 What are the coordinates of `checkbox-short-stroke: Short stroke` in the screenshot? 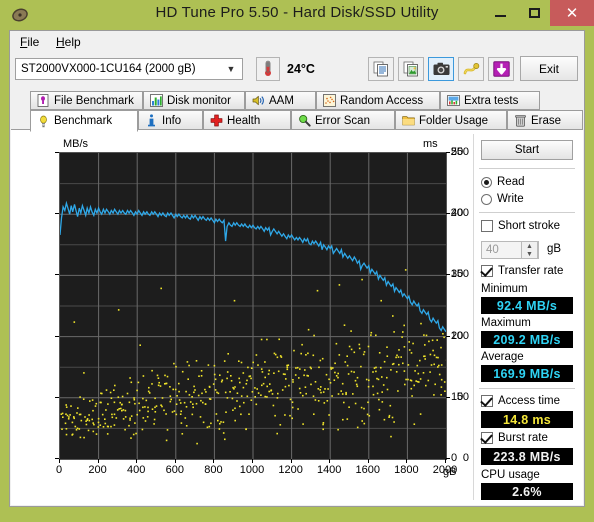 It's located at (520, 226).